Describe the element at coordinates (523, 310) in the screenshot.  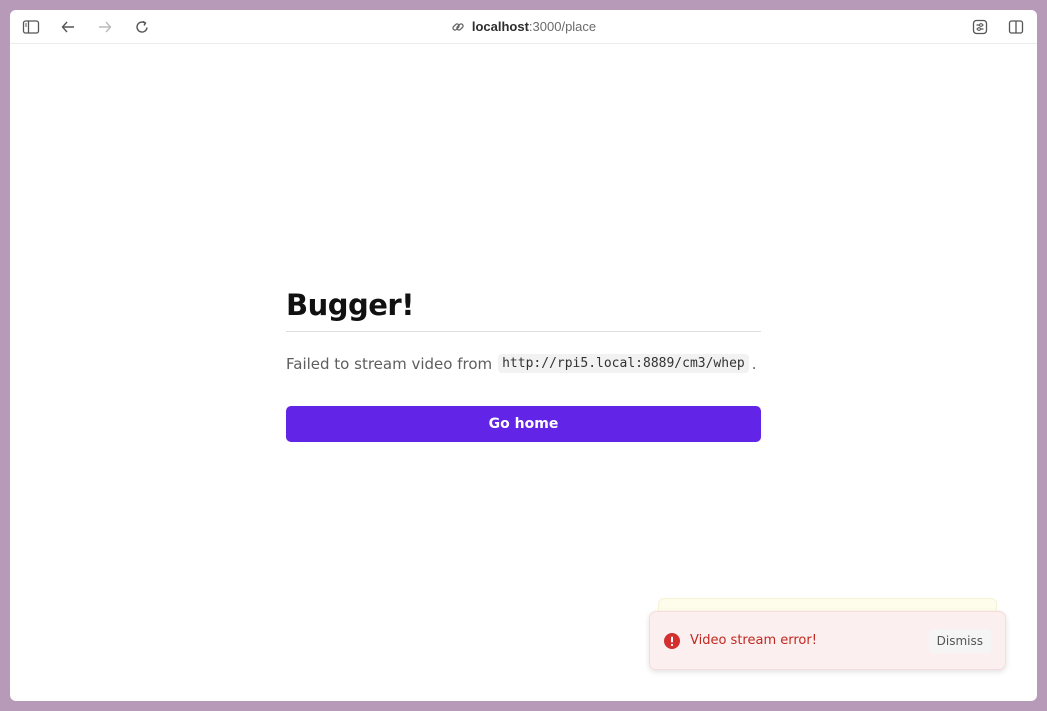
I see `page-title: Bugger!` at that location.